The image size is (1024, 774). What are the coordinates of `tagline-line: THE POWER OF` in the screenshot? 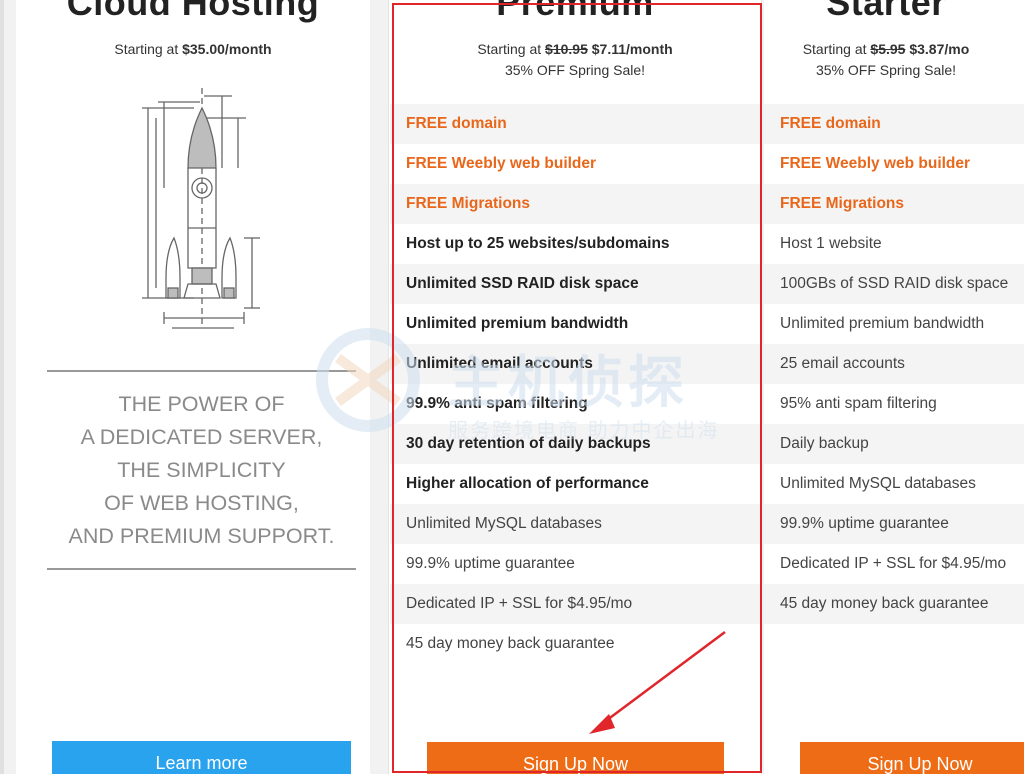 It's located at (201, 404).